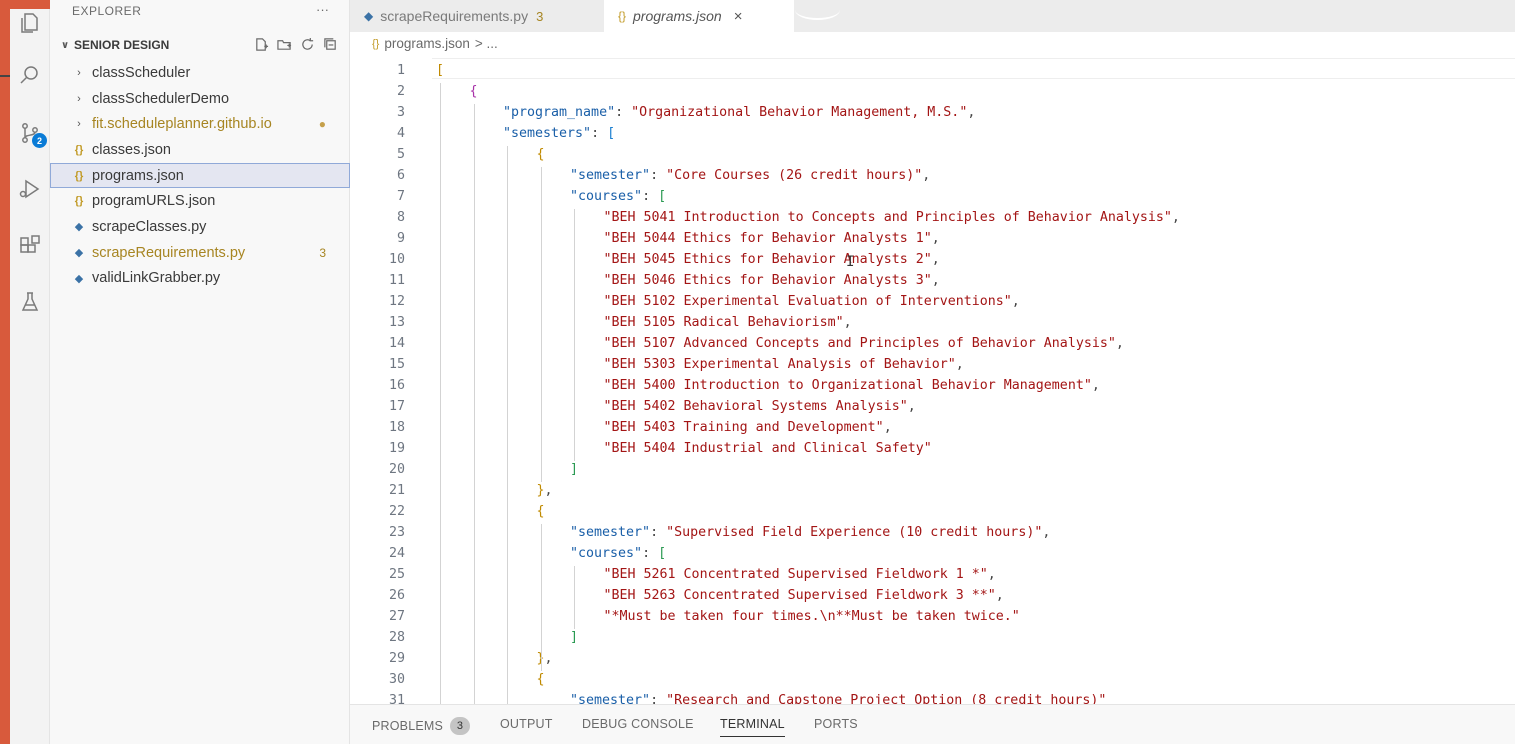  I want to click on close-icon: ×, so click(738, 16).